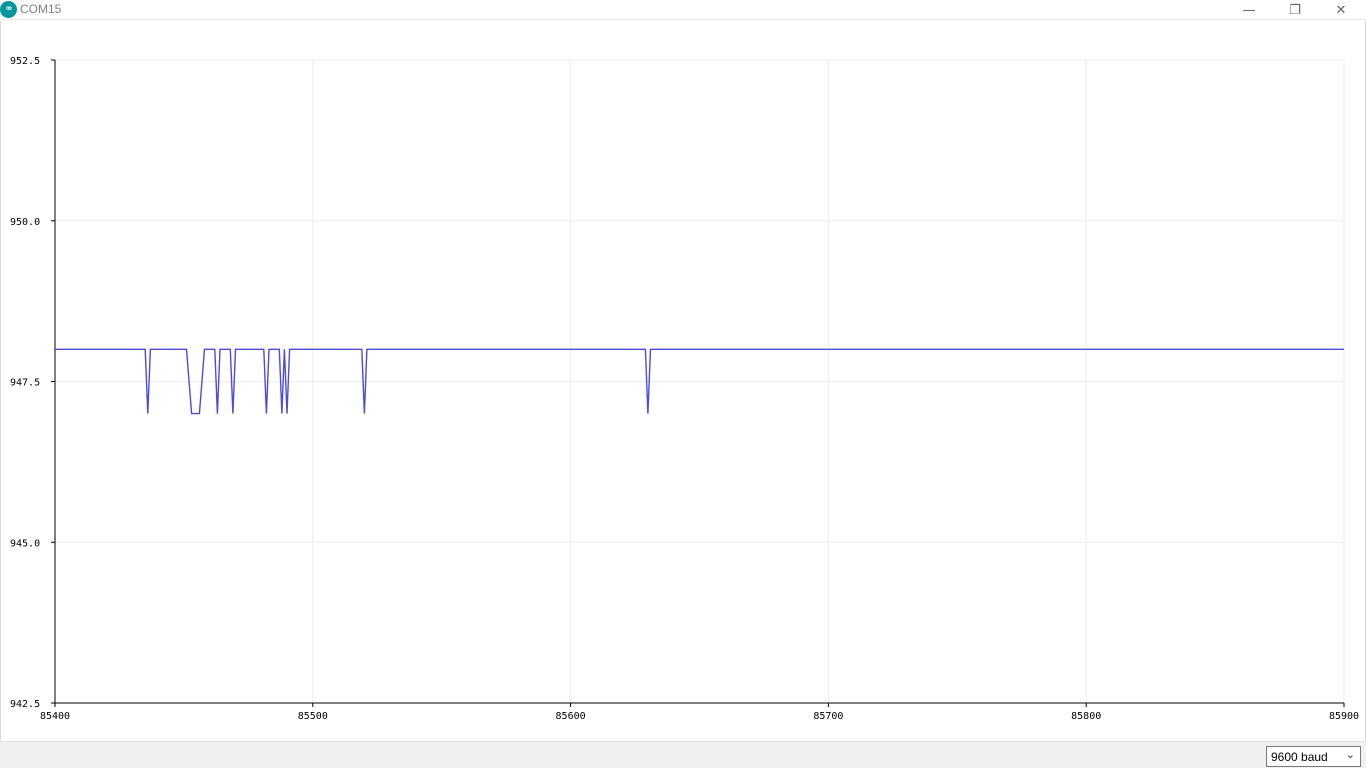 The image size is (1366, 768). Describe the element at coordinates (1344, 716) in the screenshot. I see `x-tick-label: 85900` at that location.